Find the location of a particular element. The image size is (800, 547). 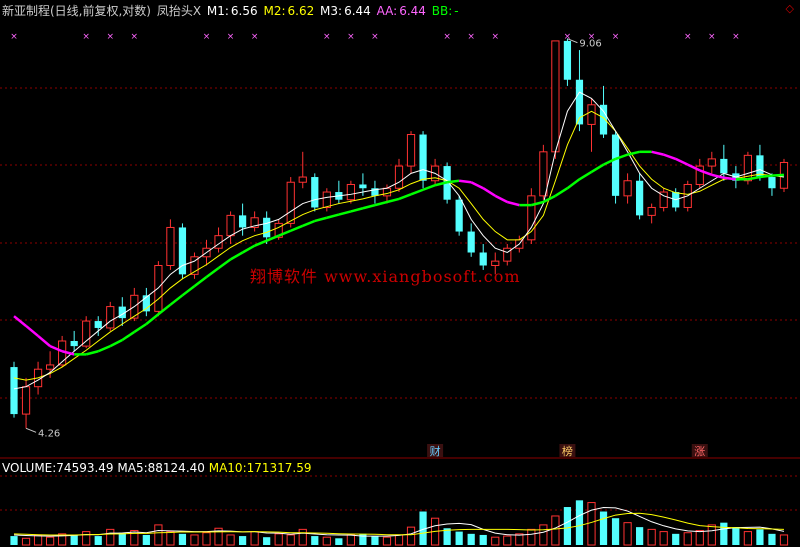

event-marker: 榜 is located at coordinates (567, 451).